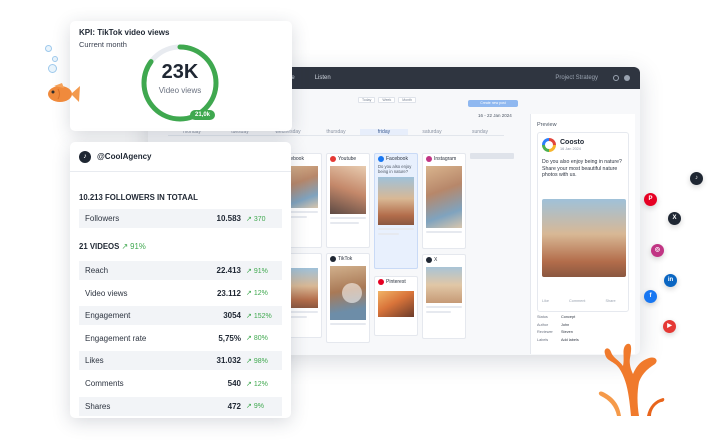  What do you see at coordinates (261, 384) in the screenshot?
I see `stat-change: 12%` at bounding box center [261, 384].